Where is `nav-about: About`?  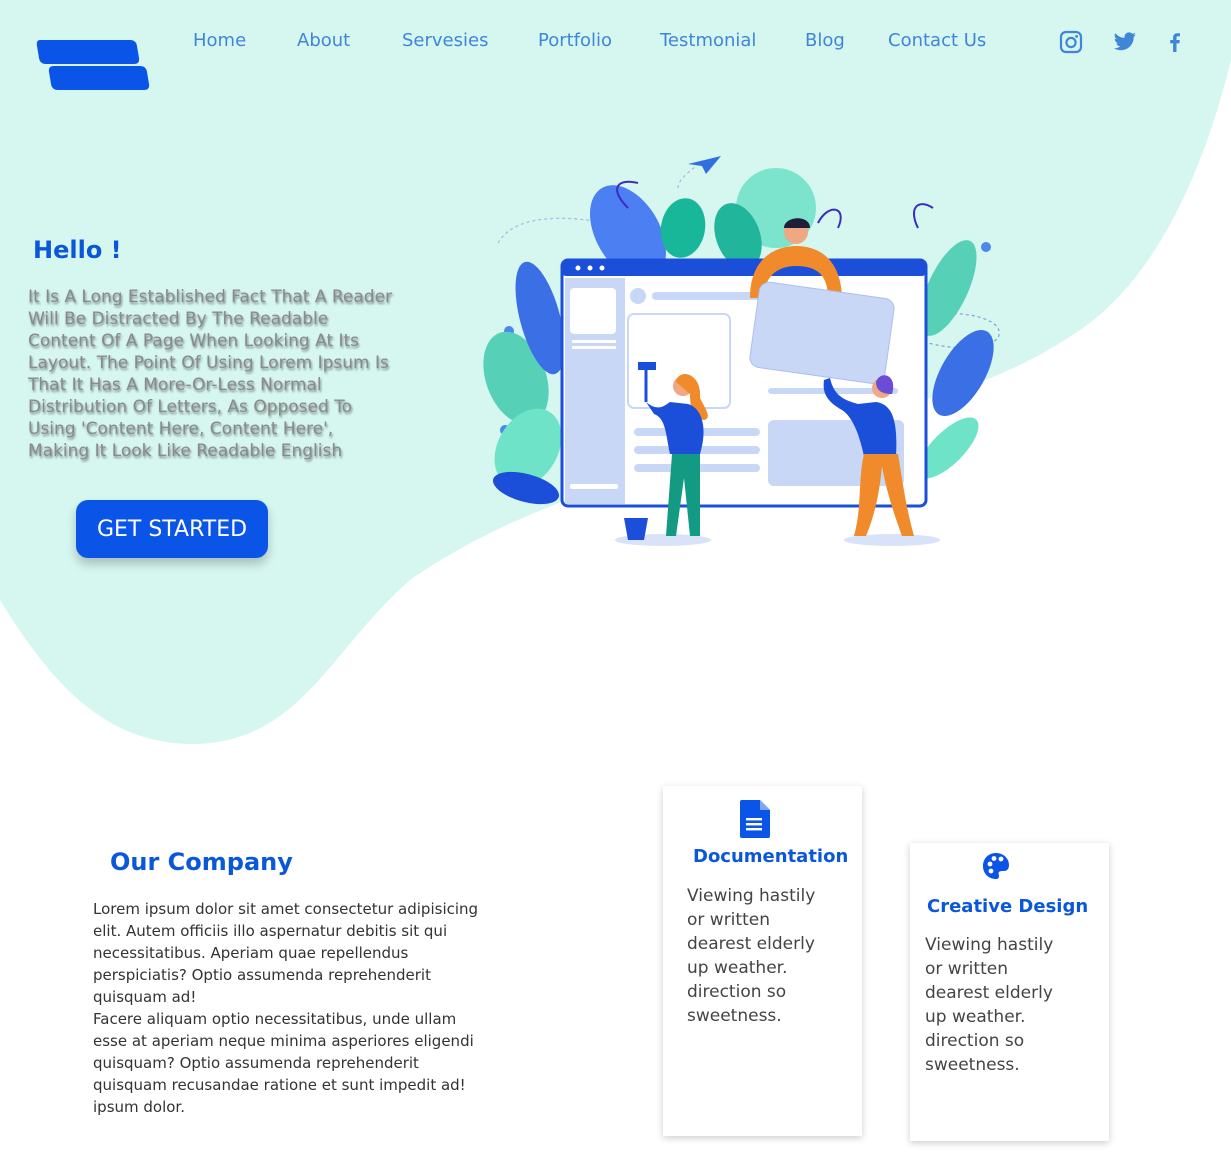
nav-about: About is located at coordinates (323, 40).